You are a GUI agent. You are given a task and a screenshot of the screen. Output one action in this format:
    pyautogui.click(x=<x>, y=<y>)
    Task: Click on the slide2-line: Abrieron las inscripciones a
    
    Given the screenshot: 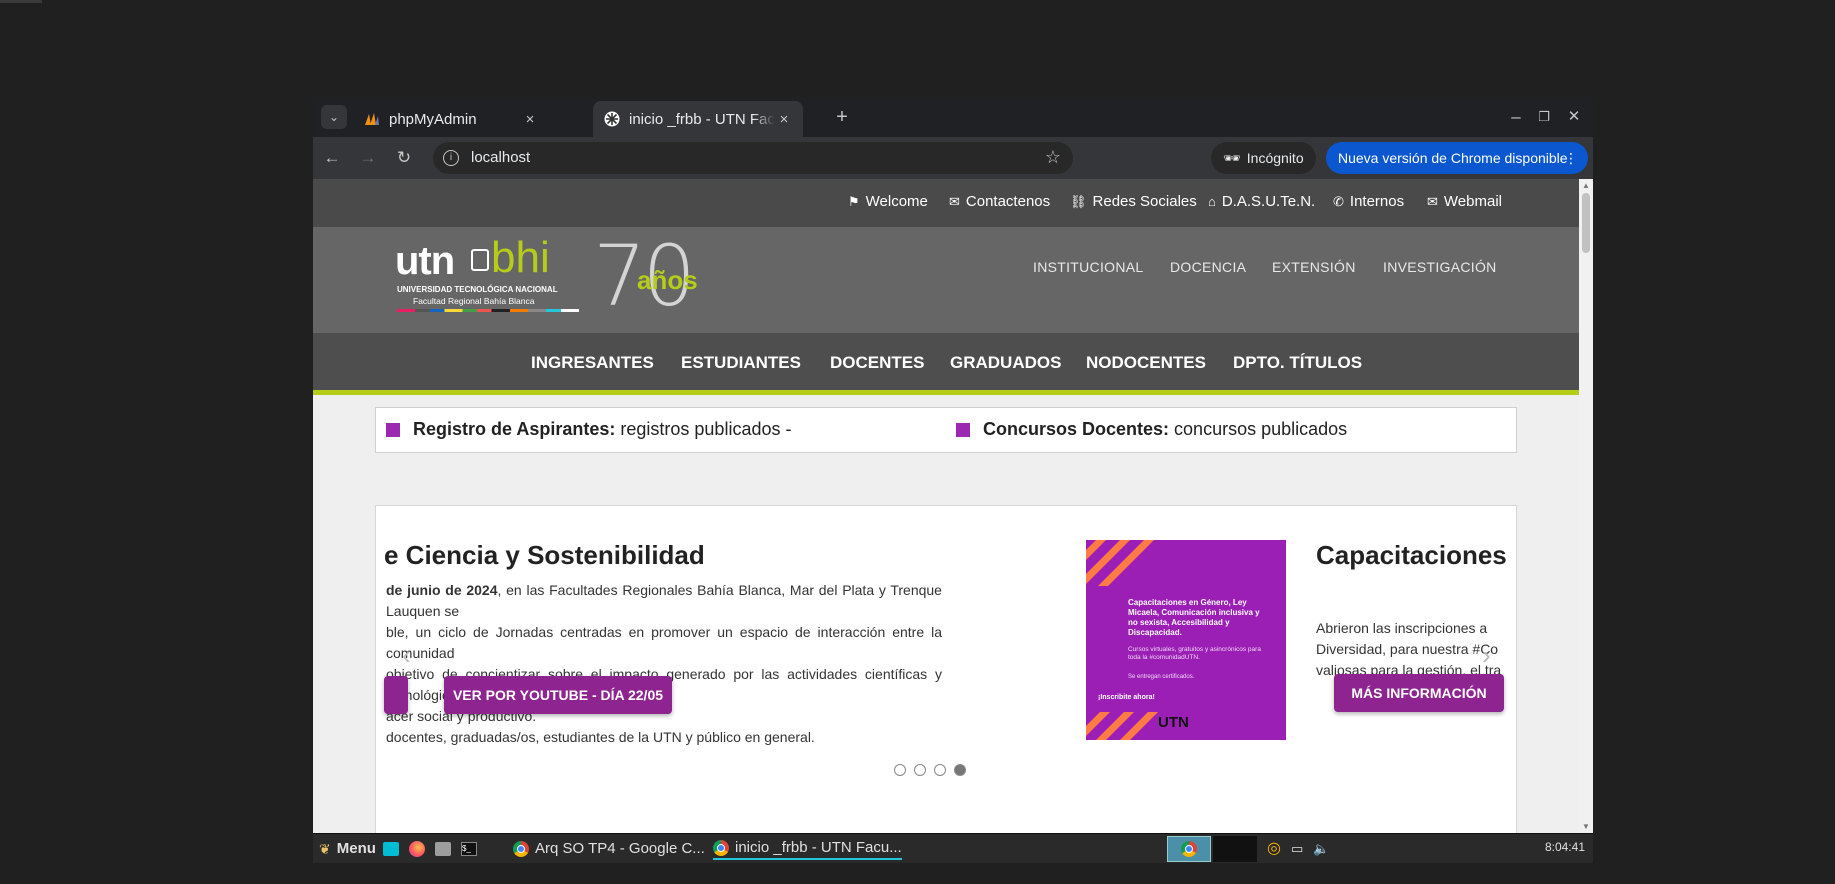 What is the action you would take?
    pyautogui.click(x=1402, y=628)
    